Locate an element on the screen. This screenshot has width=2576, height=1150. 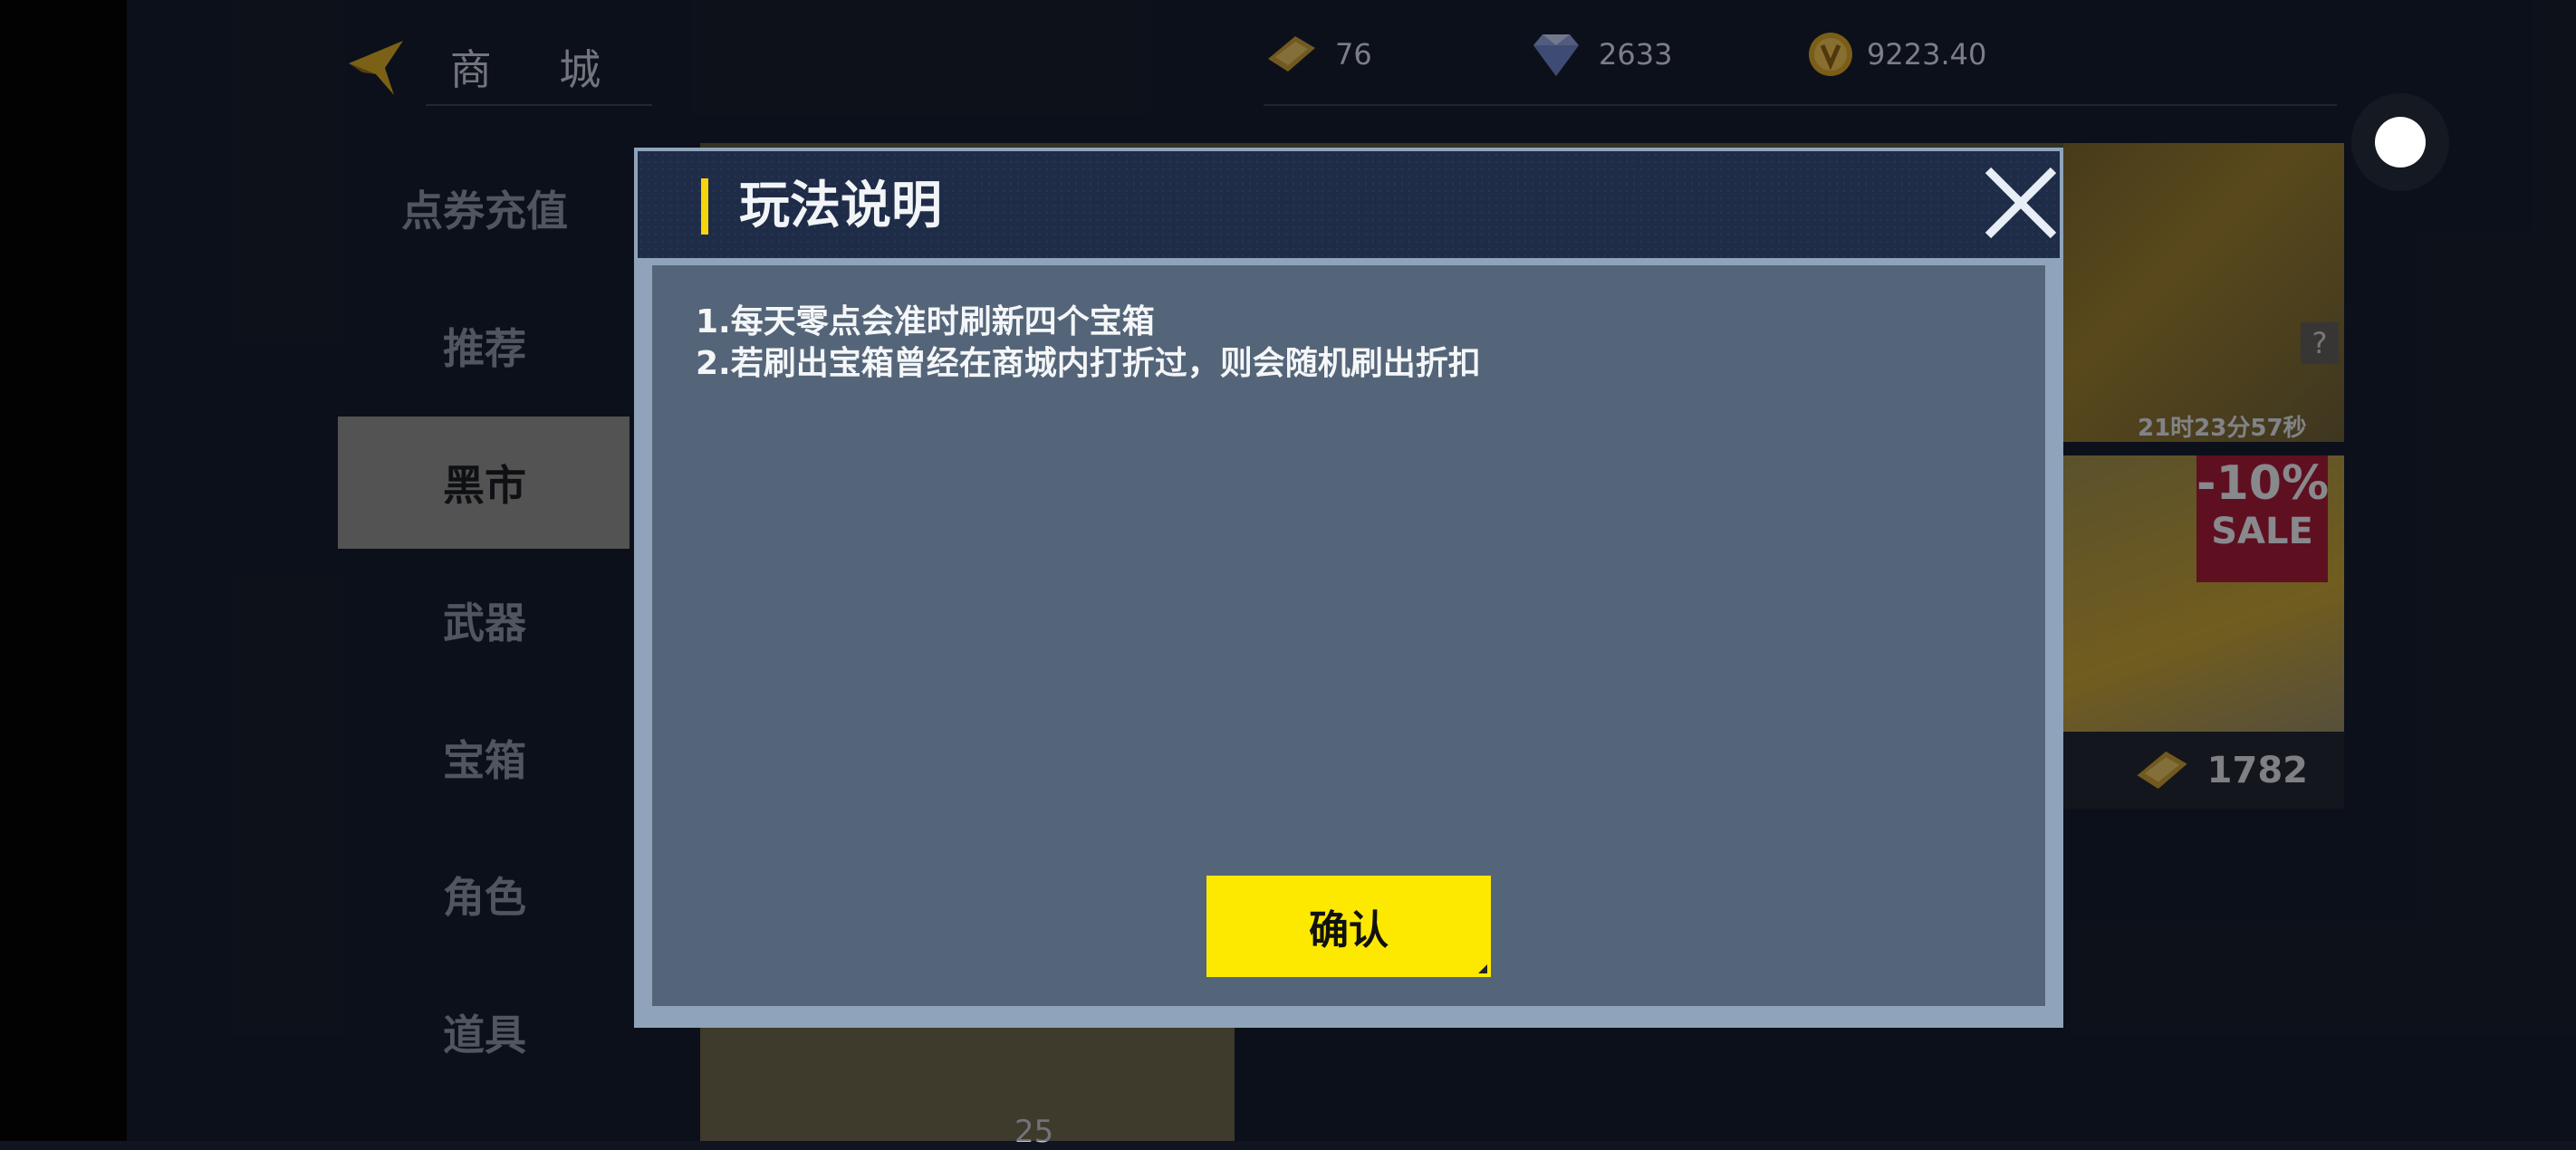
confirm-button: 确认 is located at coordinates (1348, 926).